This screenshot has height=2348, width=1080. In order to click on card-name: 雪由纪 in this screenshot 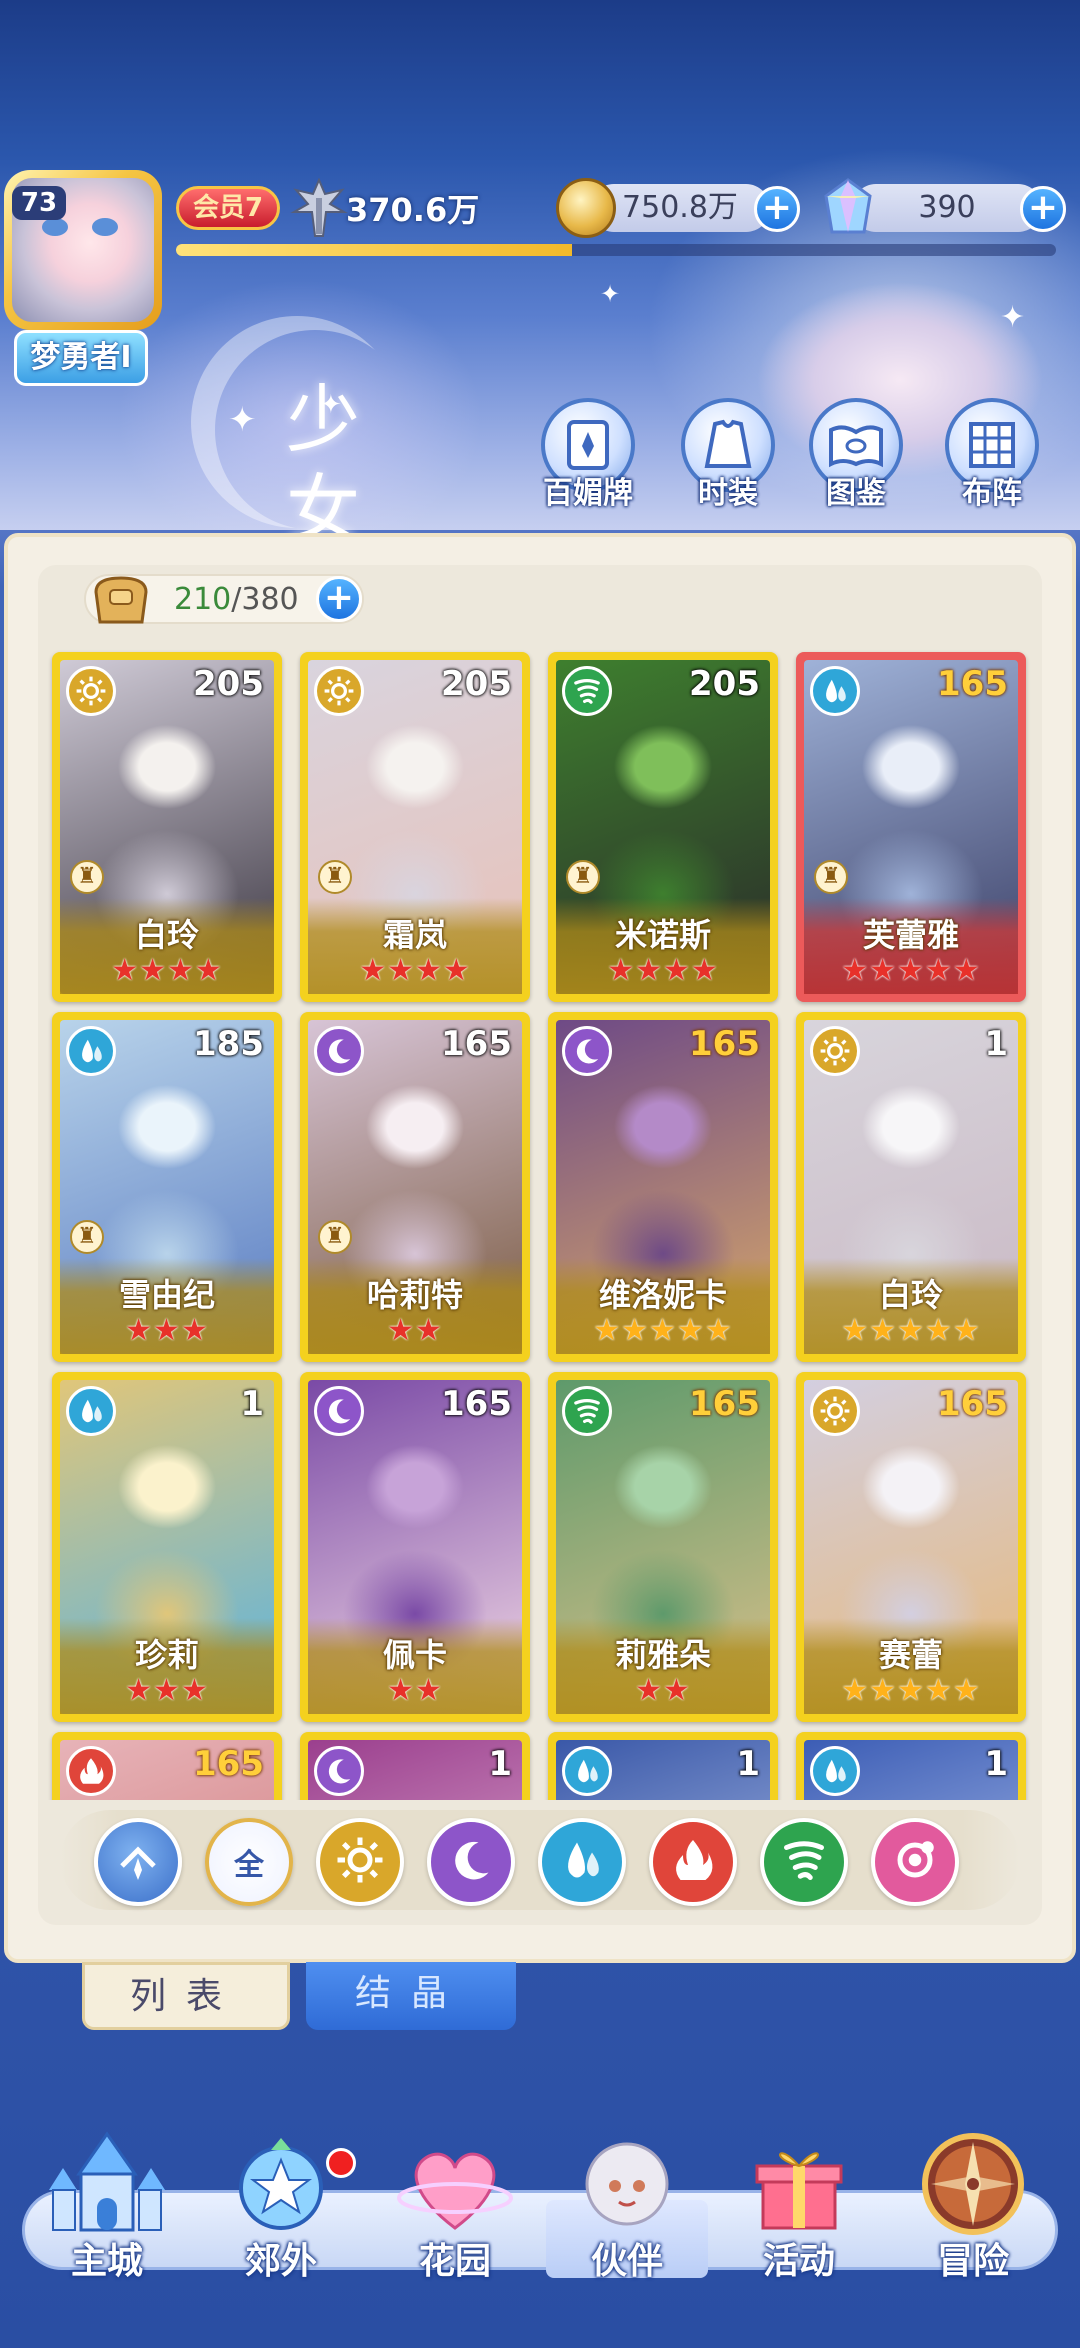, I will do `click(166, 1295)`.